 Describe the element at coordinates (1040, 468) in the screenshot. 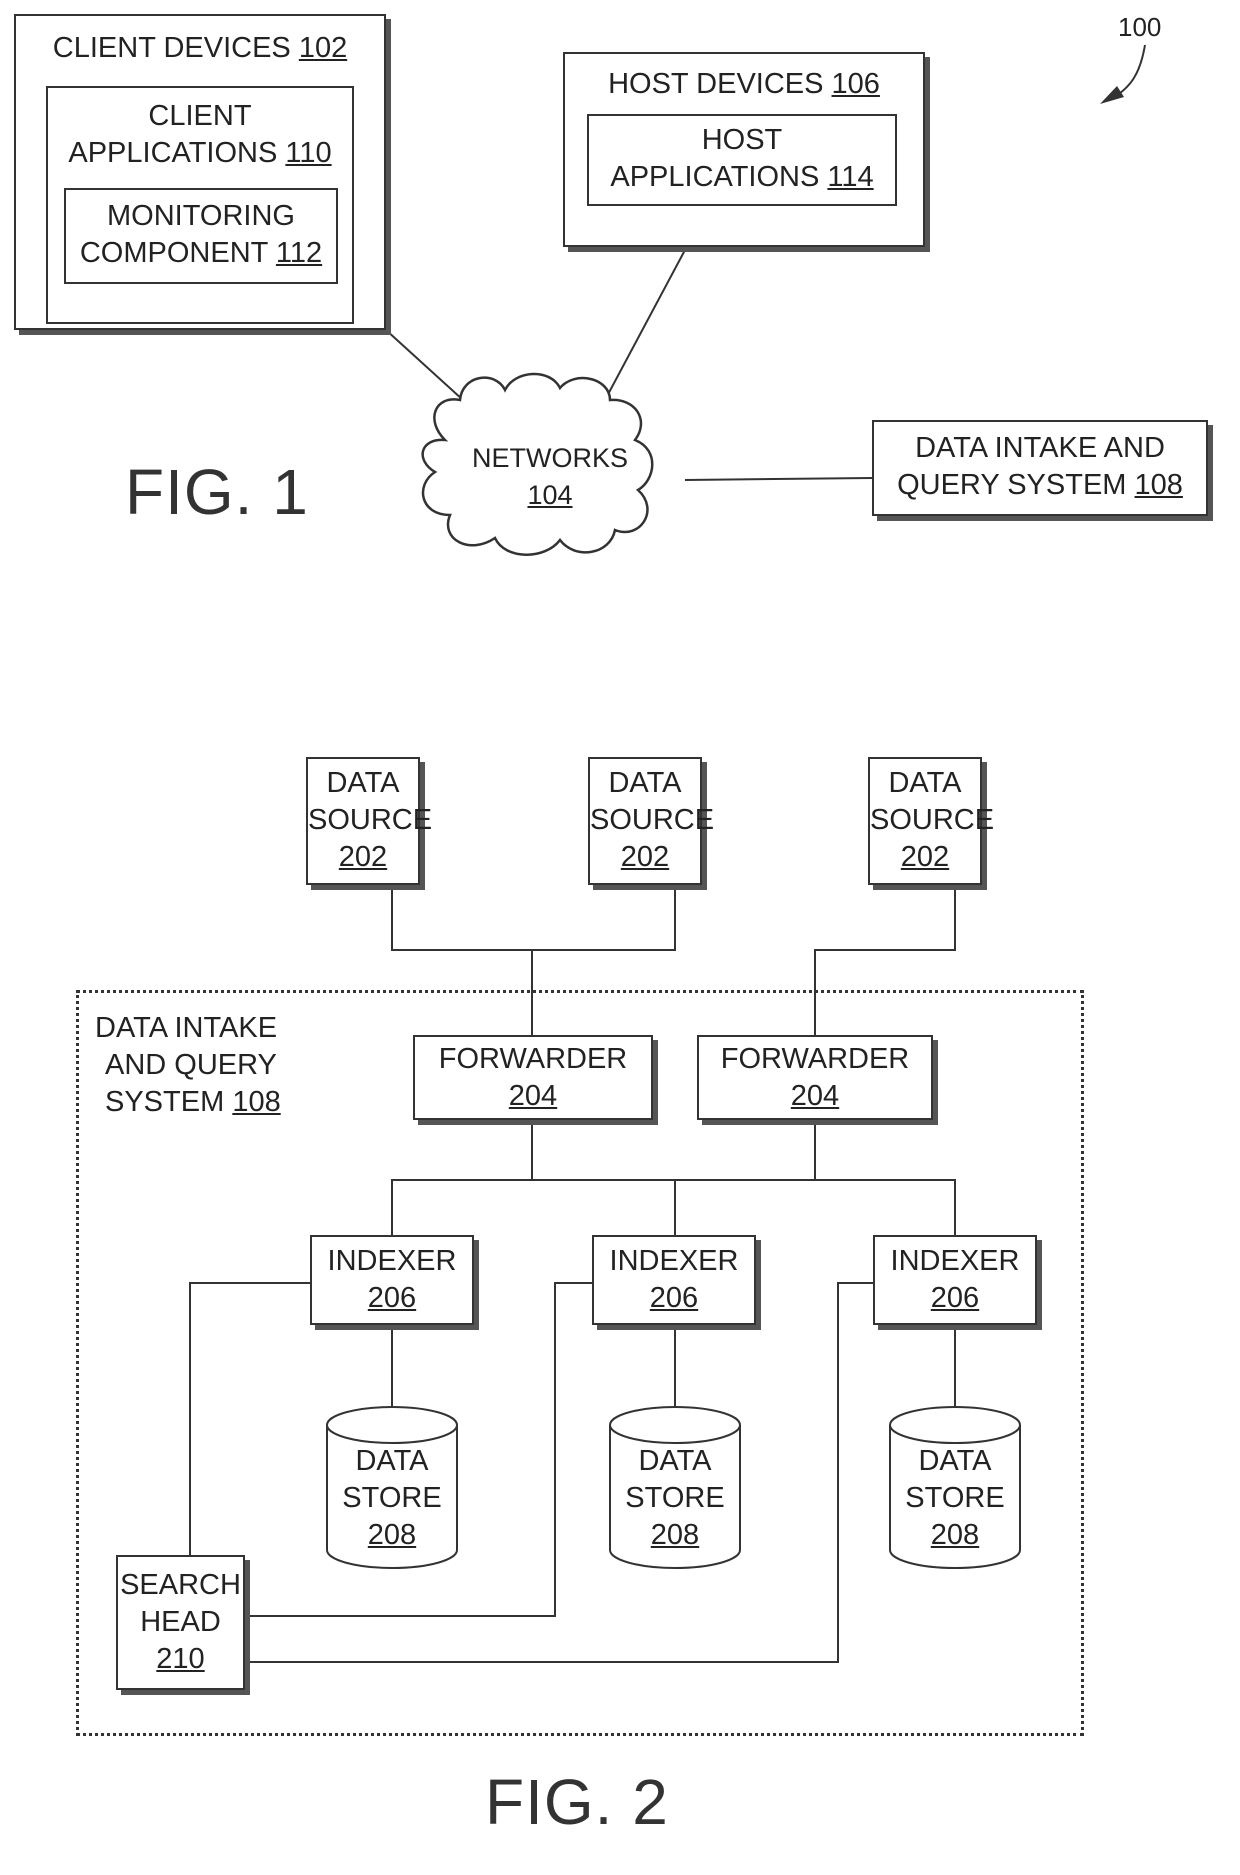

I see `data-intake-query-system-box: DATA INTAKE AND QUERY SYSTEM 108` at that location.